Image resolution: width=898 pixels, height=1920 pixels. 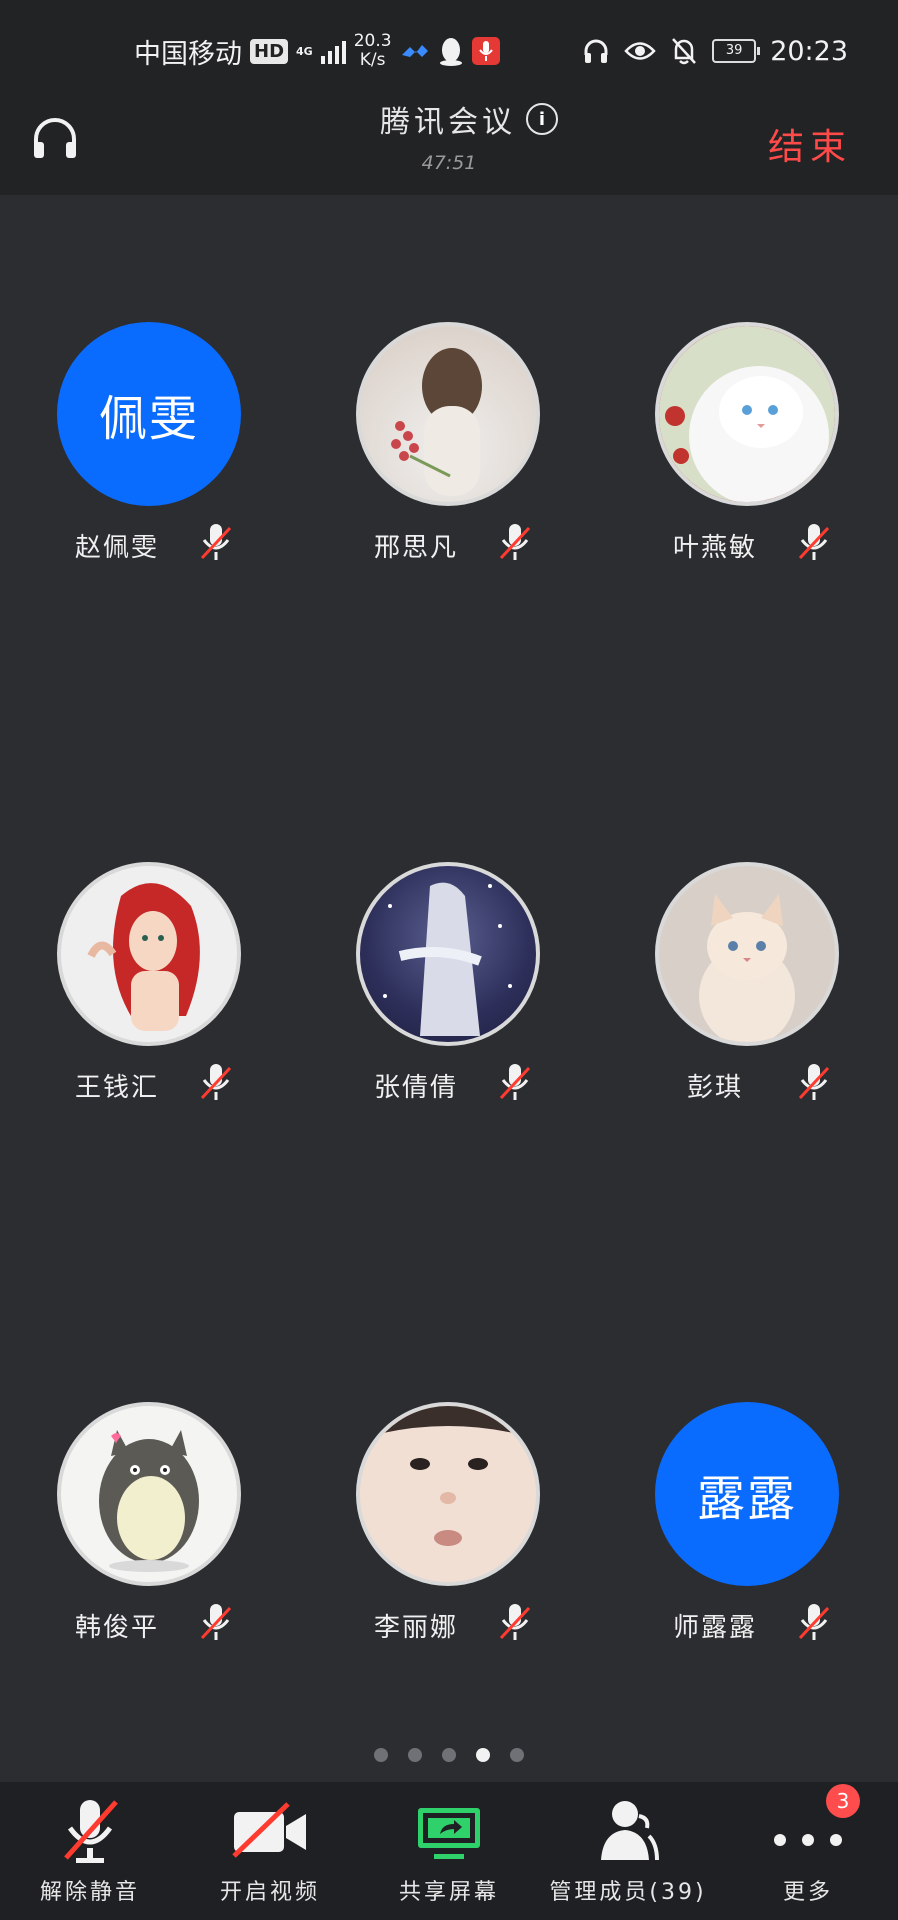 I want to click on participant-tile: 佩雯 赵佩雯, so click(x=152, y=452).